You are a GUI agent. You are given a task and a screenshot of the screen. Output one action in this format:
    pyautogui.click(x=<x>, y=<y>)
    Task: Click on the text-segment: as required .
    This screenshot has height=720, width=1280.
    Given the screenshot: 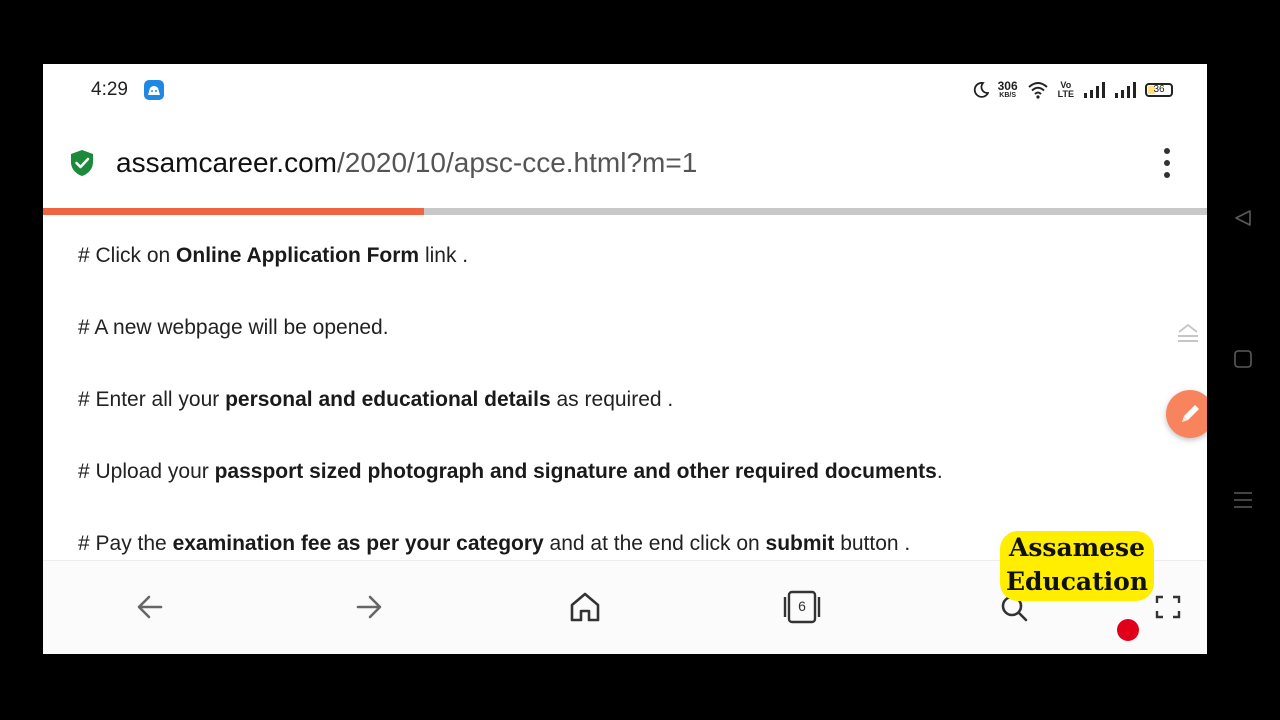 What is the action you would take?
    pyautogui.click(x=612, y=399)
    